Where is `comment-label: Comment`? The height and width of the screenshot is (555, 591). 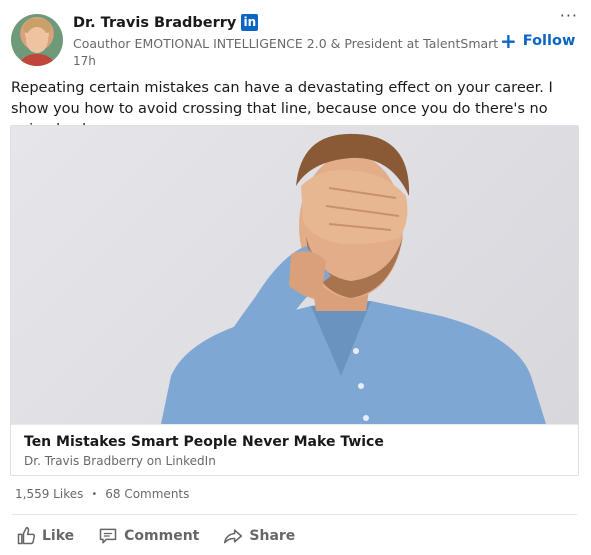 comment-label: Comment is located at coordinates (162, 536).